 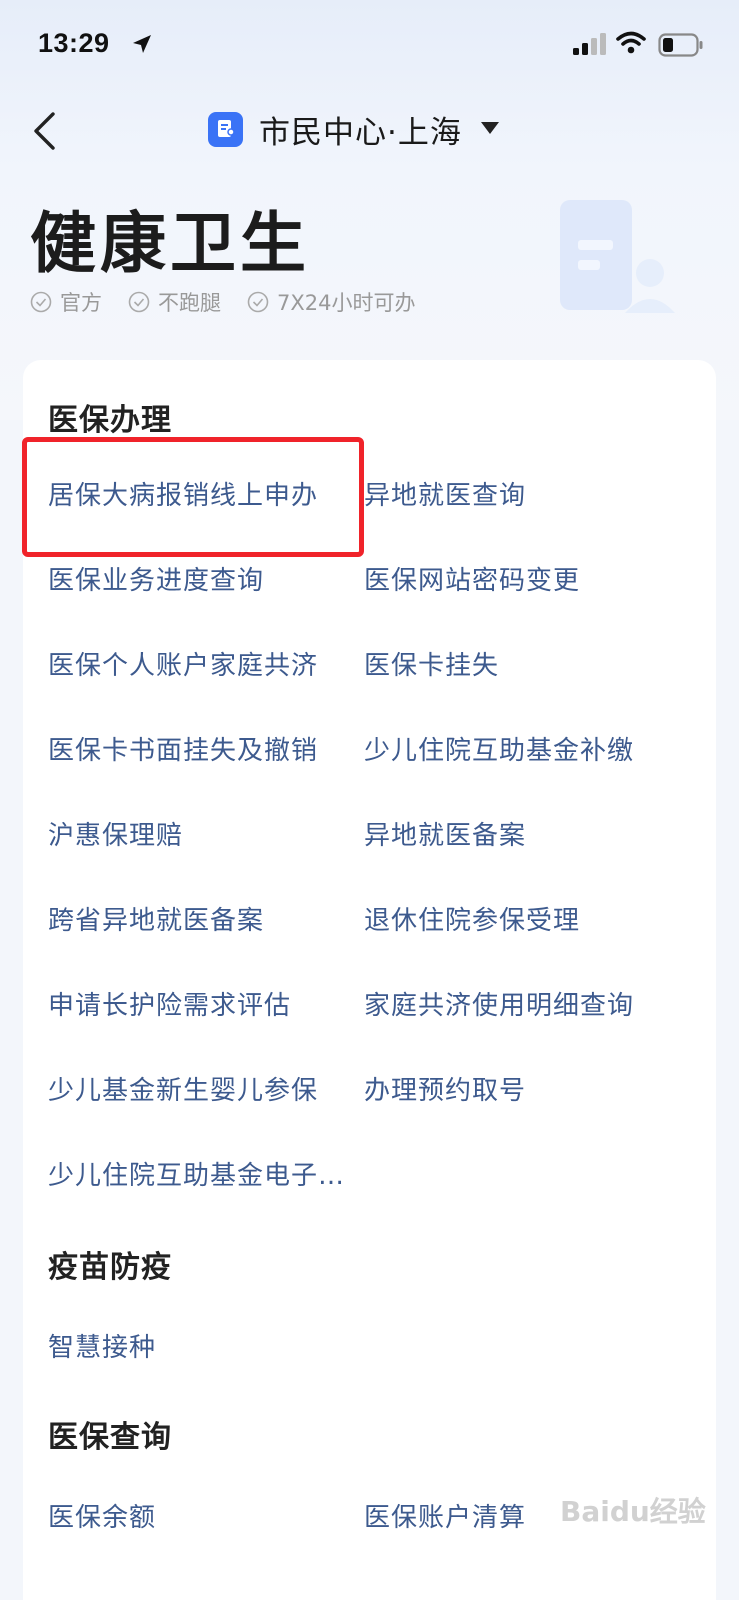 I want to click on page-title: 健康卫生, so click(x=170, y=243).